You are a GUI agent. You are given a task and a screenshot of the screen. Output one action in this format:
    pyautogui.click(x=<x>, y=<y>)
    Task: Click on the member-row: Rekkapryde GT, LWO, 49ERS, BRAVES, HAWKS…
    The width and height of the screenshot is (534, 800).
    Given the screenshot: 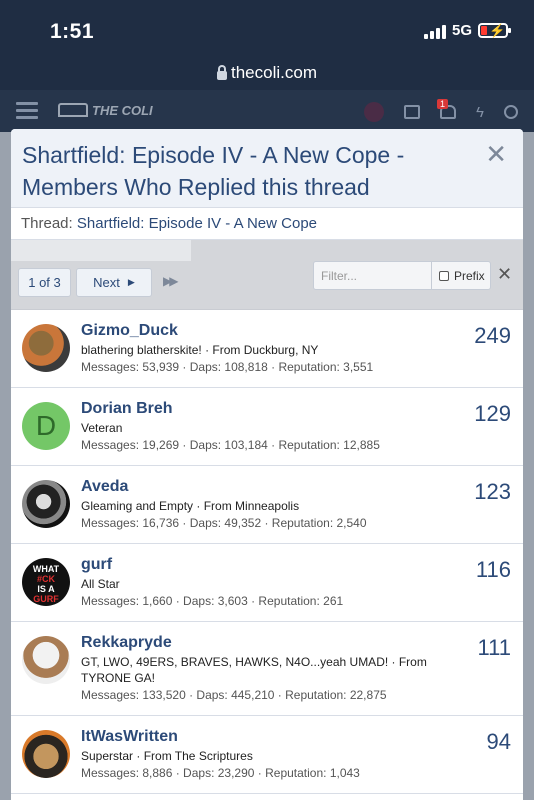 What is the action you would take?
    pyautogui.click(x=267, y=669)
    